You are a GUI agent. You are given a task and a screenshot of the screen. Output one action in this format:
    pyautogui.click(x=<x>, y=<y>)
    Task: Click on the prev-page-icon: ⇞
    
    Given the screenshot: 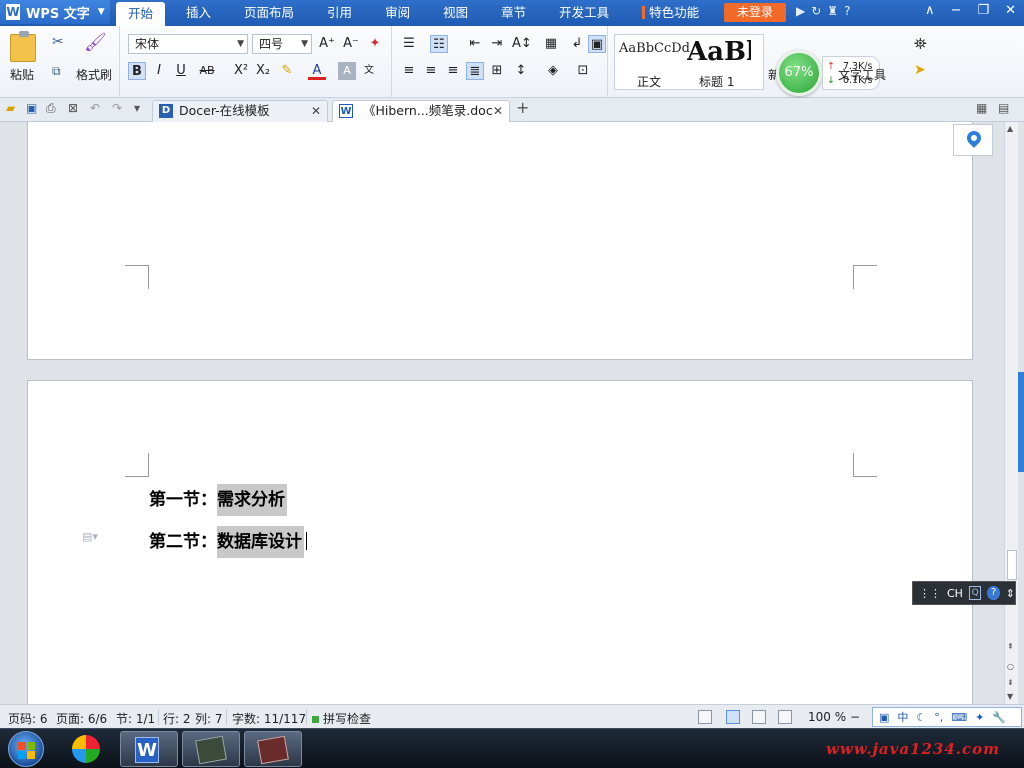 What is the action you would take?
    pyautogui.click(x=1010, y=646)
    